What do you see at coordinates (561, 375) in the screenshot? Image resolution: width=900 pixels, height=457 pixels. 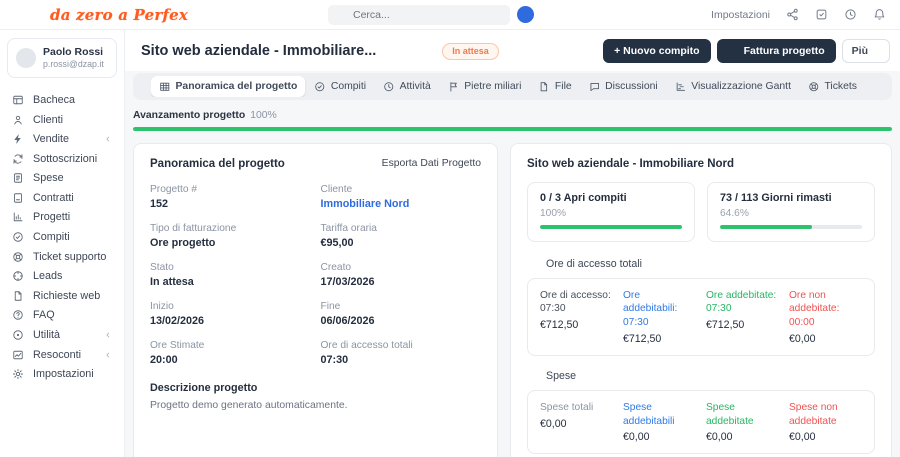 I see `expenses-section-header: Spese` at bounding box center [561, 375].